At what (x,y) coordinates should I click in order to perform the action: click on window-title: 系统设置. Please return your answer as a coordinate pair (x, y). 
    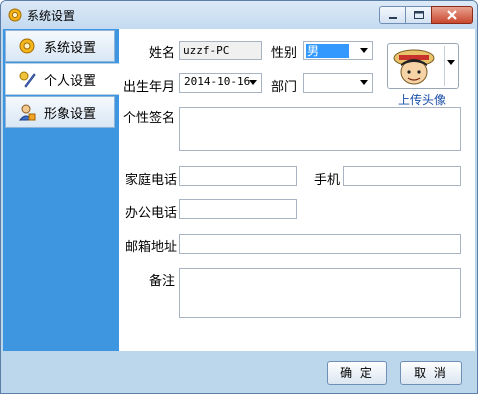
    Looking at the image, I should click on (51, 16).